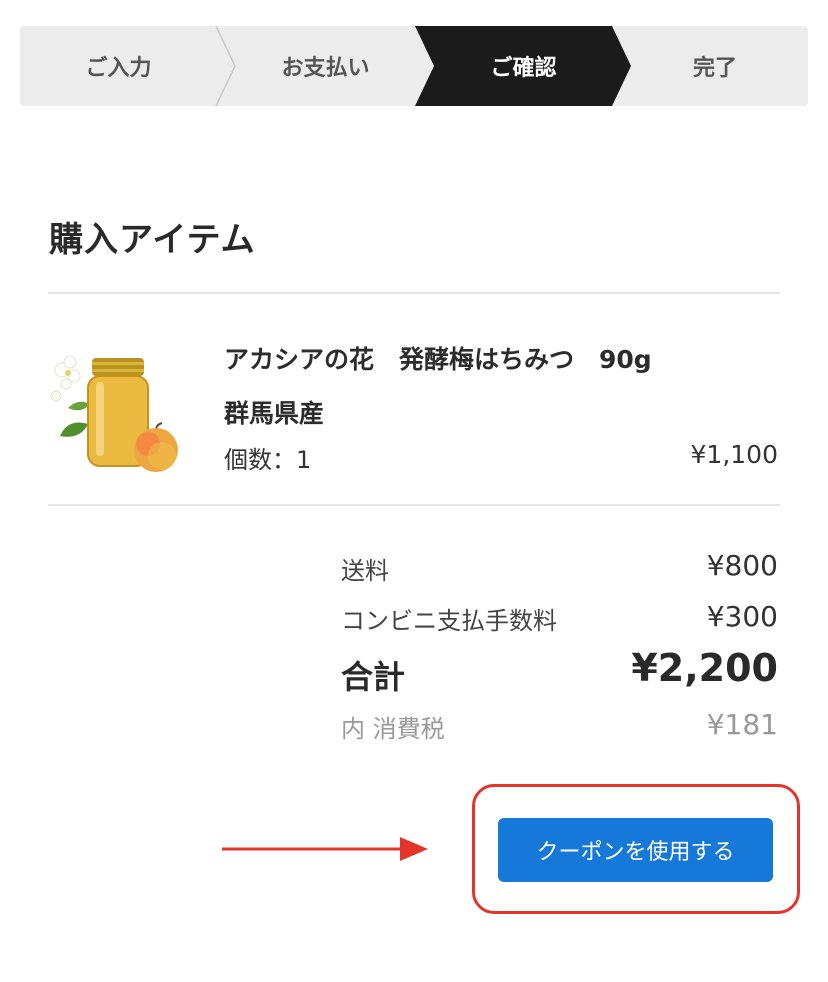 Image resolution: width=828 pixels, height=982 pixels. Describe the element at coordinates (373, 677) in the screenshot. I see `total-label: 合計` at that location.